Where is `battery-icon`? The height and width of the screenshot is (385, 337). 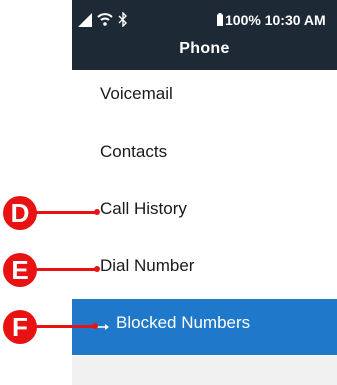
battery-icon is located at coordinates (220, 19).